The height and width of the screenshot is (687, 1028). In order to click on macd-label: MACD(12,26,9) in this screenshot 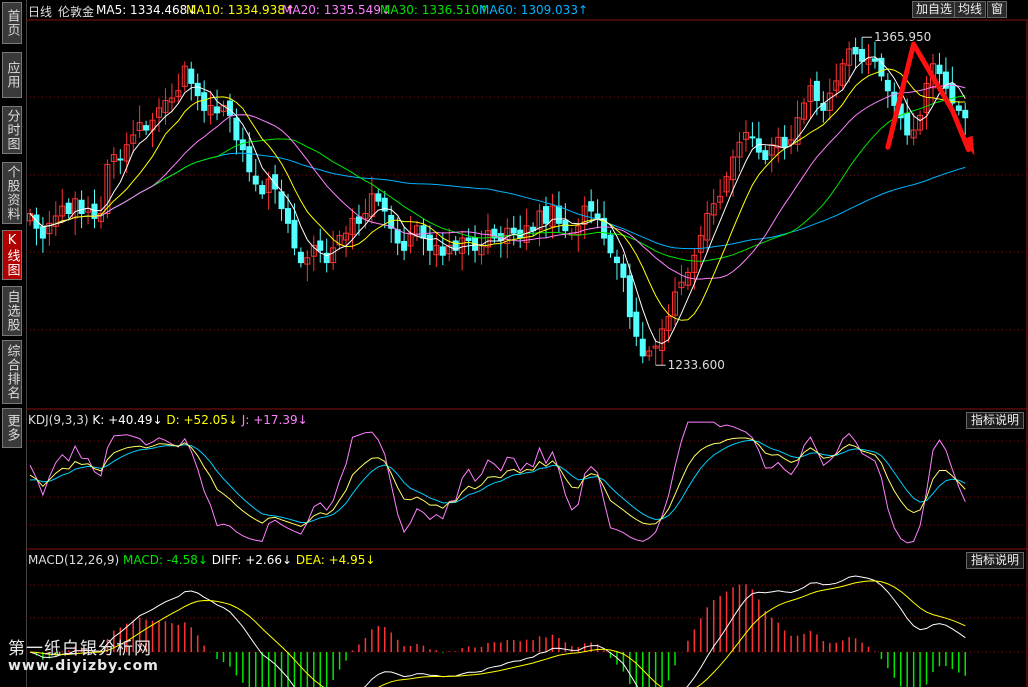, I will do `click(74, 560)`.